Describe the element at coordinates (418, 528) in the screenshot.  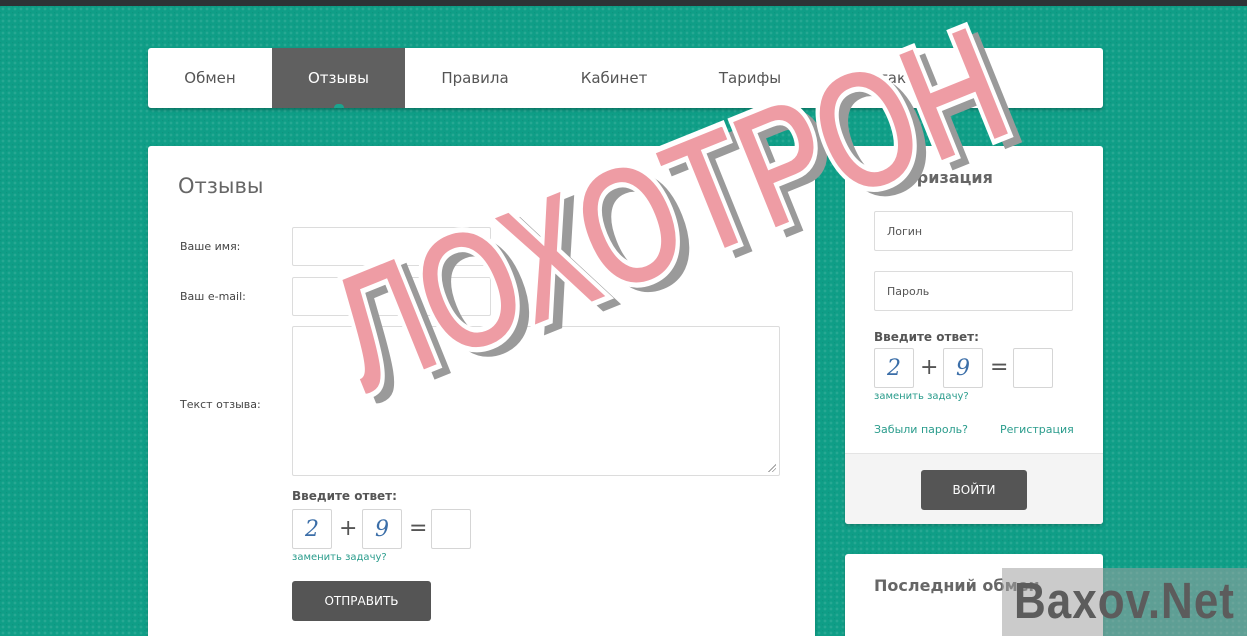
I see `captcha-equals: =` at that location.